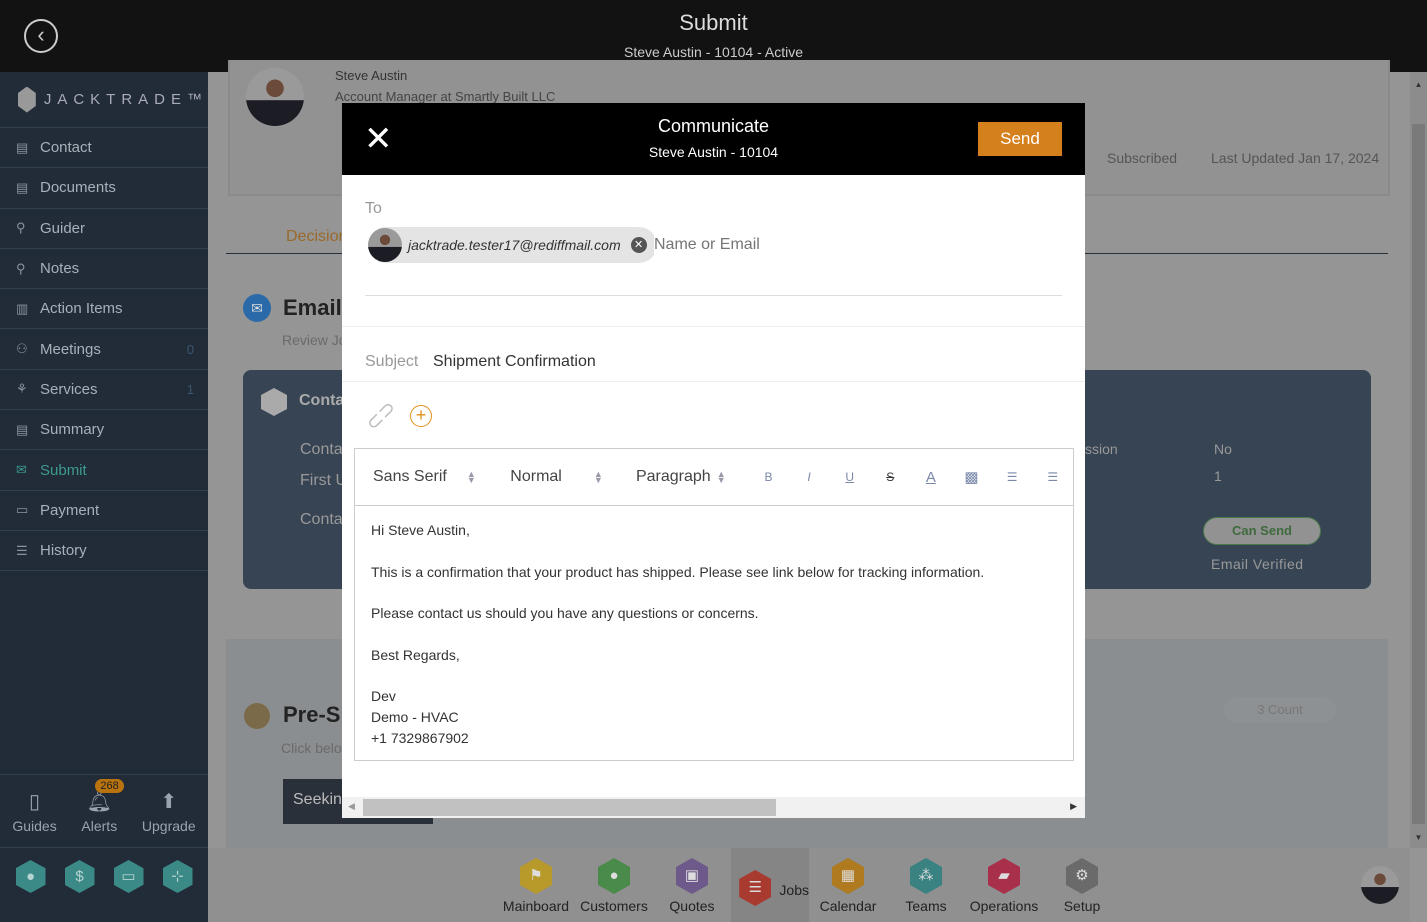 The image size is (1427, 922). I want to click on last-updated: Last Updated Jan 17, 2024, so click(1295, 158).